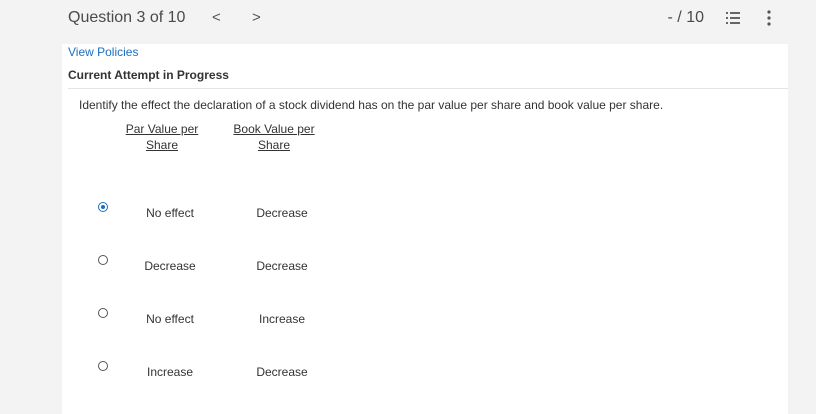  I want to click on column-header-book-line1: Book Value per, so click(274, 129).